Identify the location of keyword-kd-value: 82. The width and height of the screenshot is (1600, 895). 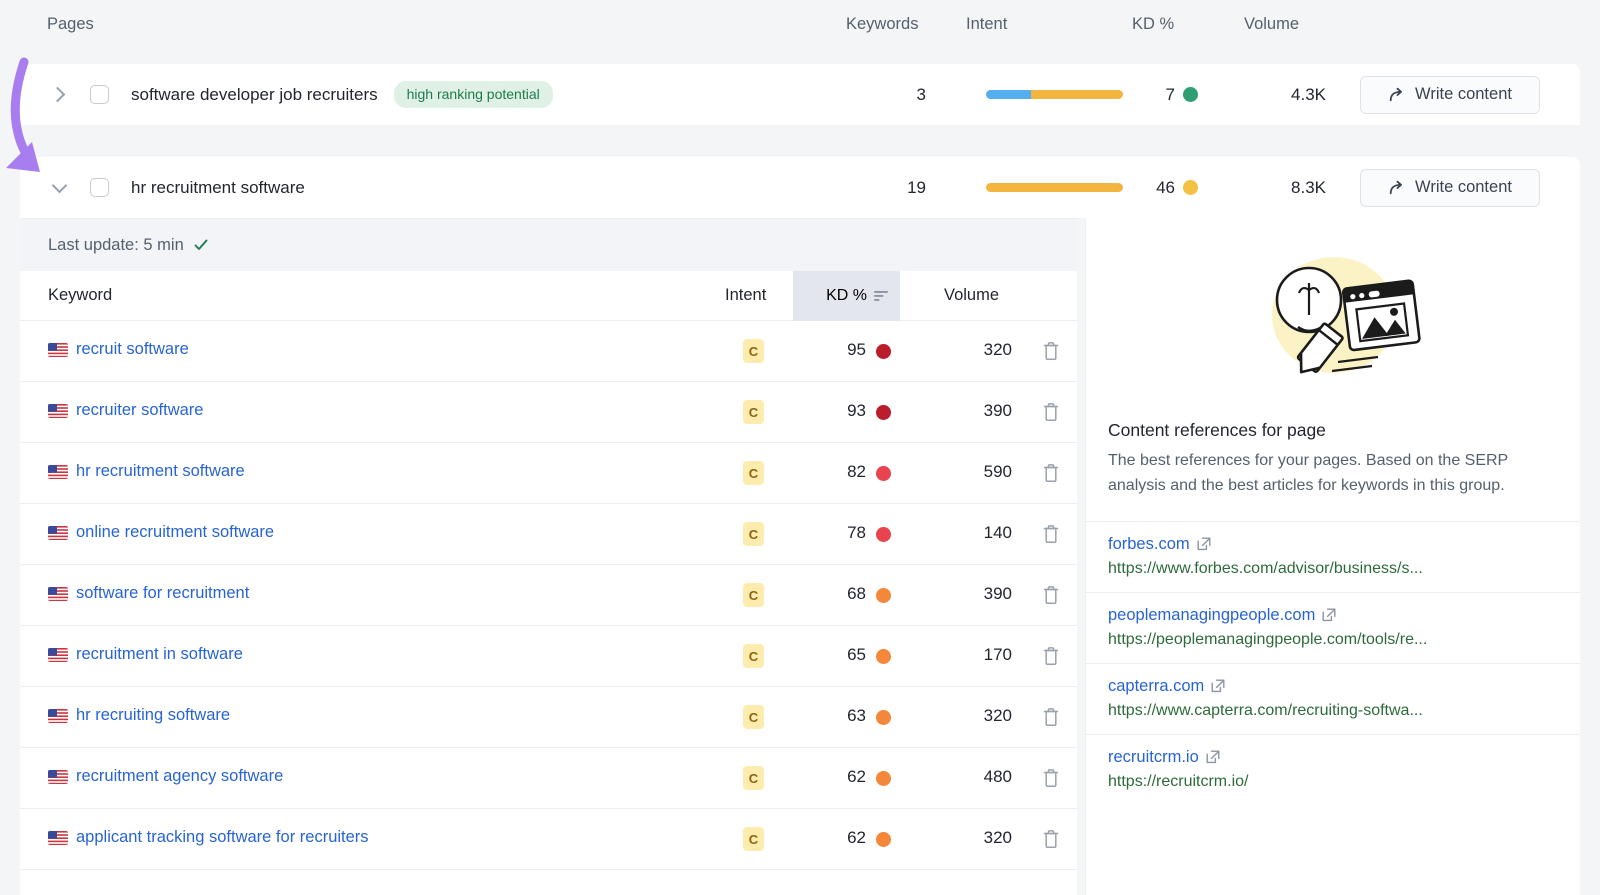
(856, 471).